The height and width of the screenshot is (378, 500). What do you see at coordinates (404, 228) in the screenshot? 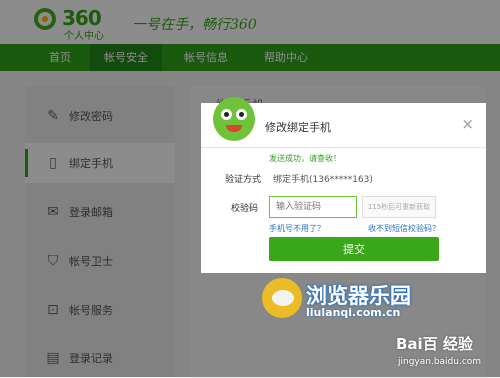
I see `no-sms-code-link: 收不到短信校验码？` at bounding box center [404, 228].